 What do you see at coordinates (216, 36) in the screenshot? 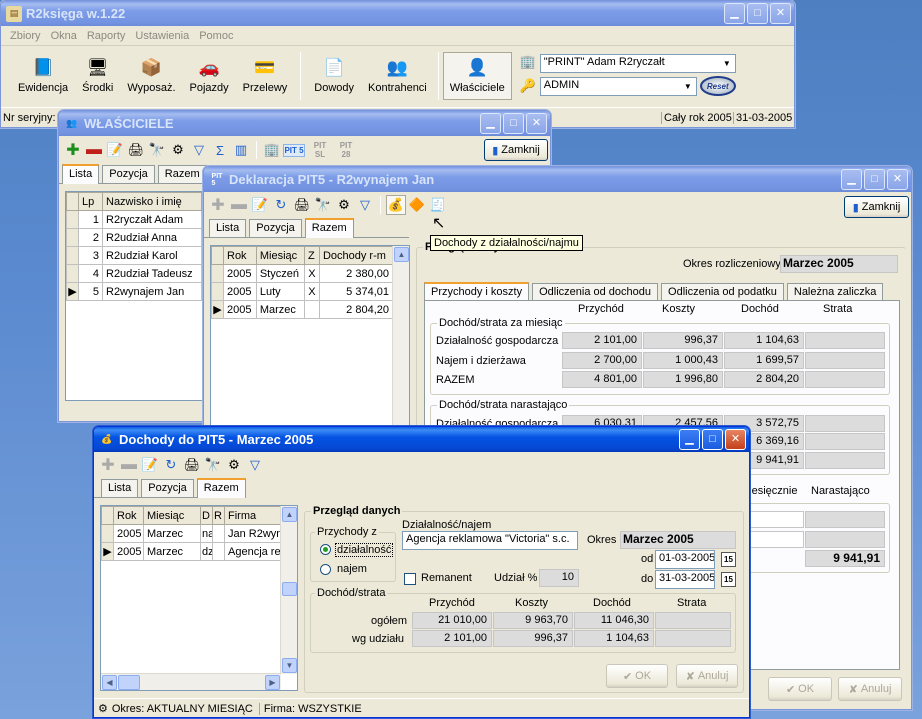
I see `menu-pomoc: Pomoc` at bounding box center [216, 36].